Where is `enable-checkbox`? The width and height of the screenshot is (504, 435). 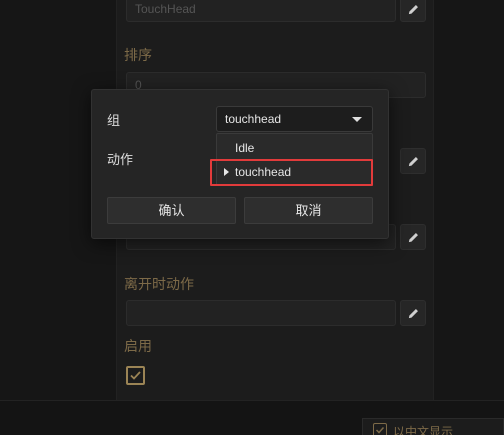 enable-checkbox is located at coordinates (135, 375).